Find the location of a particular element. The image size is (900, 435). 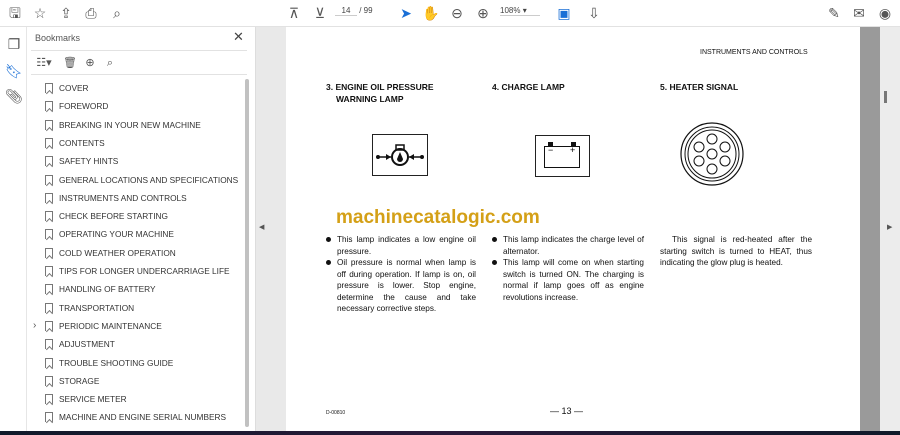

bookmark-label: STORAGE is located at coordinates (79, 380).